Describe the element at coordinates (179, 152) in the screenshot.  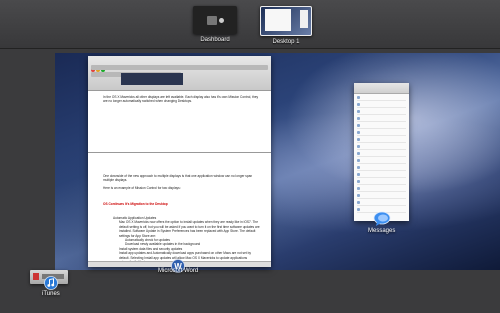
I see `page-break` at that location.